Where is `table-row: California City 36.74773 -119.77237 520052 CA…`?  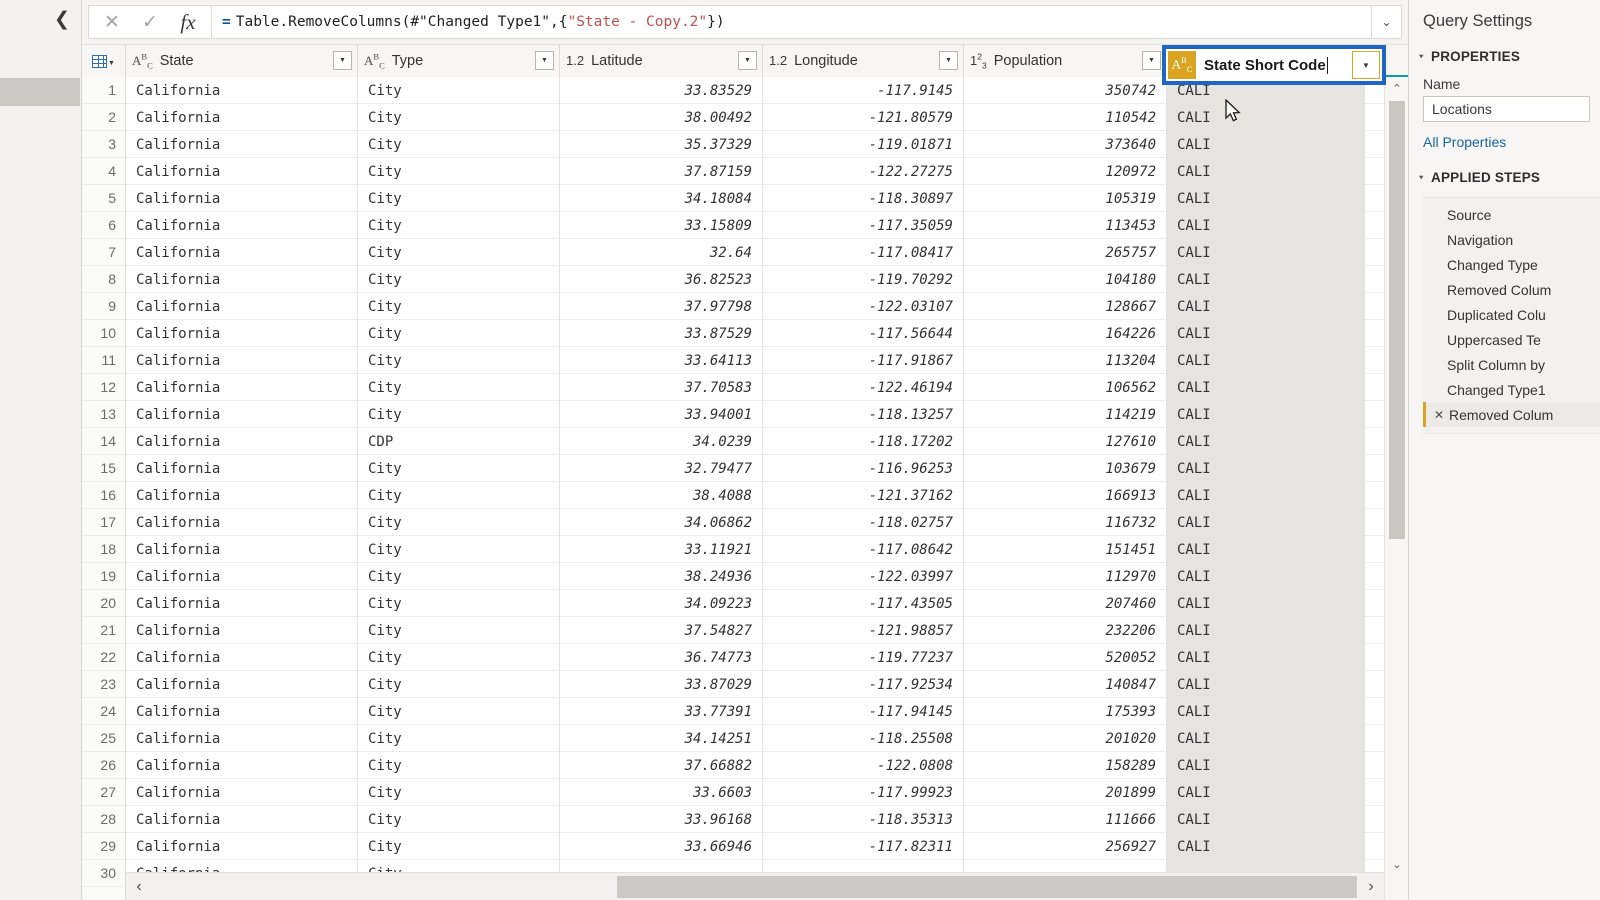
table-row: California City 36.74773 -119.77237 520052 CA… is located at coordinates (767, 657).